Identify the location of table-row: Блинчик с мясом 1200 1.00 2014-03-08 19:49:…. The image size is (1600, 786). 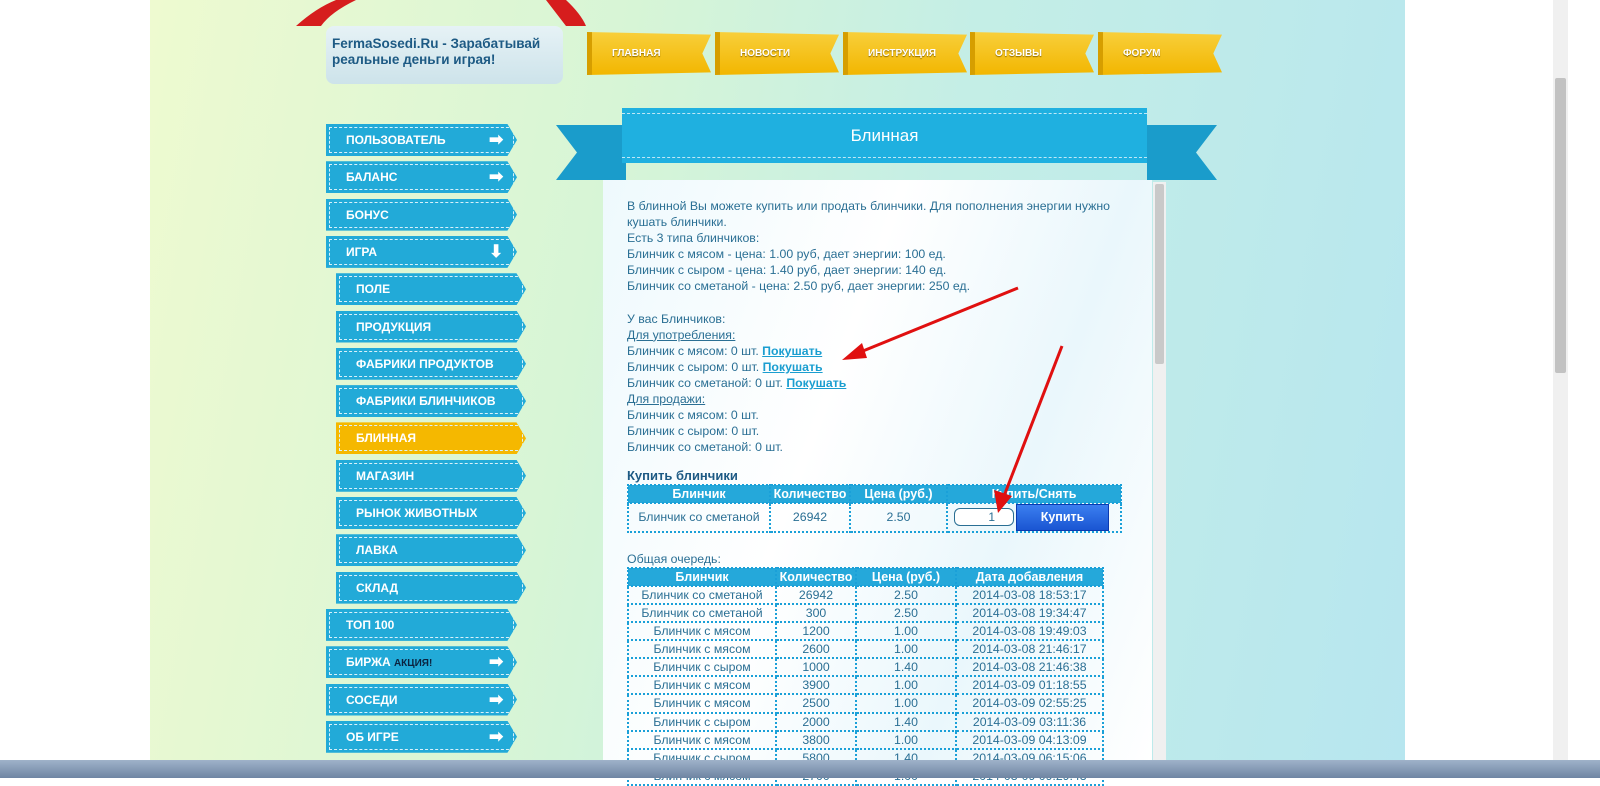
(865, 631).